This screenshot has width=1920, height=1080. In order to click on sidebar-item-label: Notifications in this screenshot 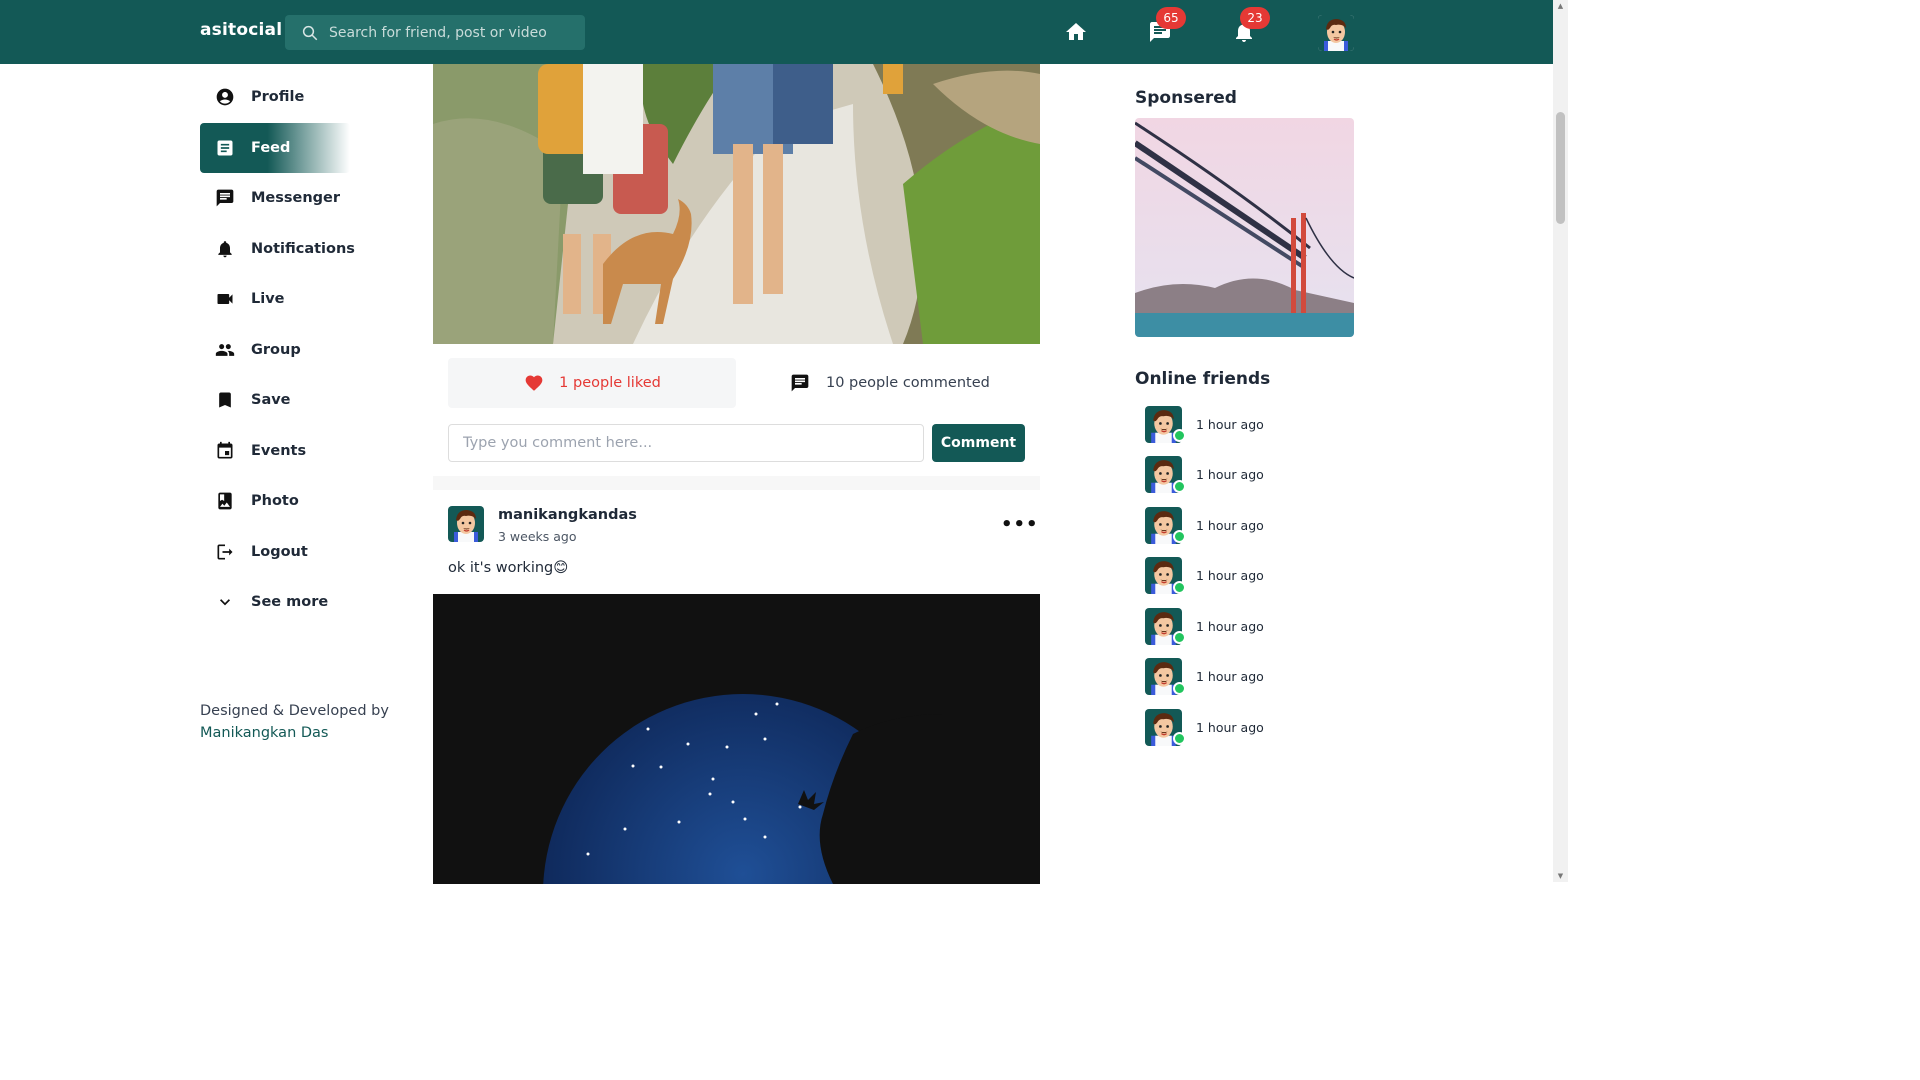, I will do `click(303, 248)`.